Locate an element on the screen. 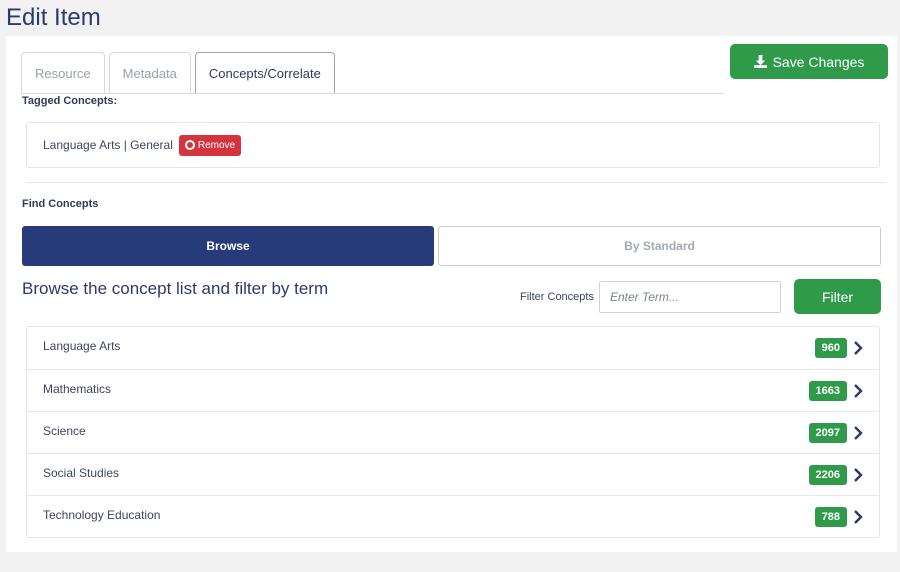 This screenshot has height=572, width=900. concept-row-social-studies: Social Studies 2206 is located at coordinates (453, 474).